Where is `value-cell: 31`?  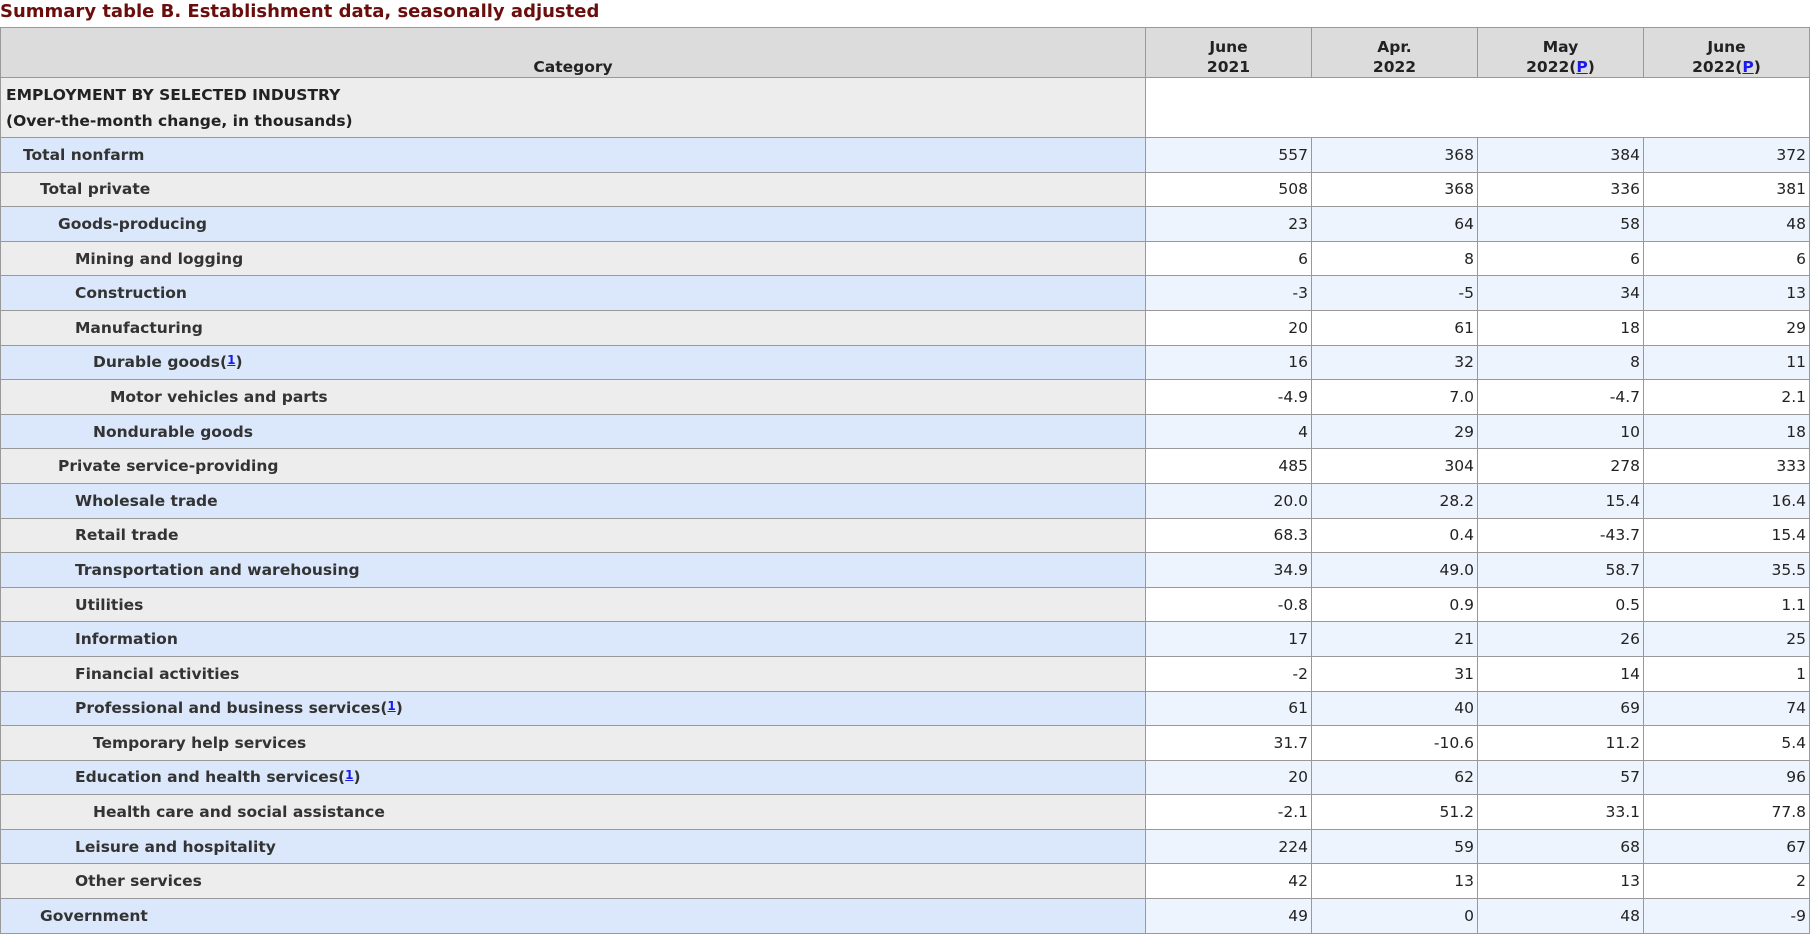 value-cell: 31 is located at coordinates (1394, 673).